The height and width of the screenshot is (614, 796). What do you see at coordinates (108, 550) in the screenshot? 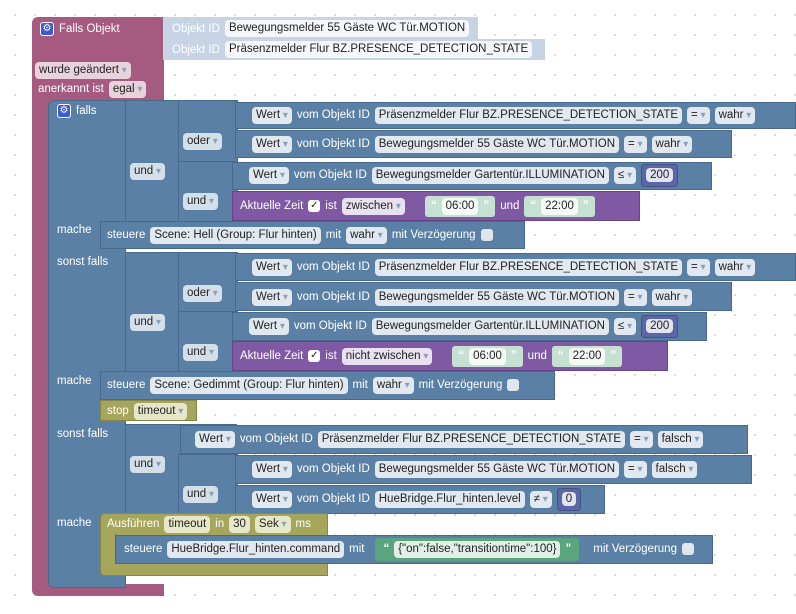
I see `run-timeout-rail` at bounding box center [108, 550].